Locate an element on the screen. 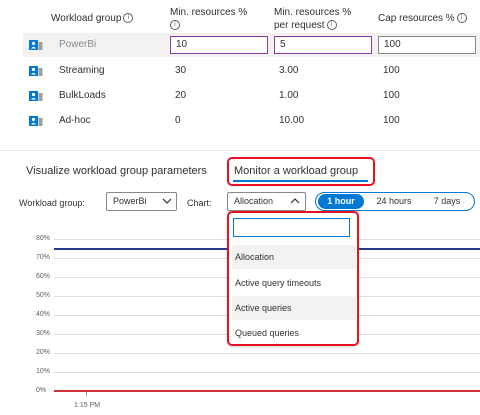 The height and width of the screenshot is (415, 480). min-per-request-input: 5 is located at coordinates (323, 45).